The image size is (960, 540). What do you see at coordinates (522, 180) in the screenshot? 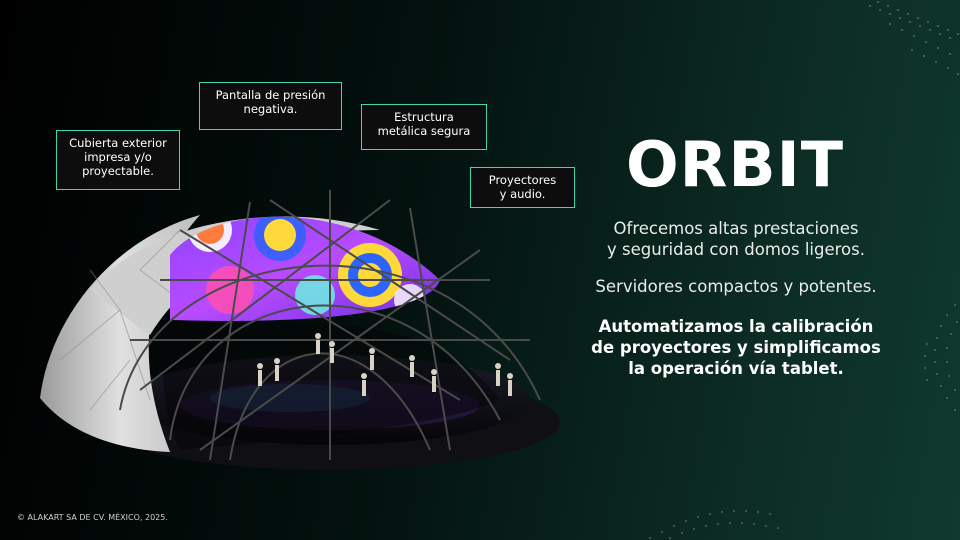
I see `callout-projectors-line: Proyectores` at bounding box center [522, 180].